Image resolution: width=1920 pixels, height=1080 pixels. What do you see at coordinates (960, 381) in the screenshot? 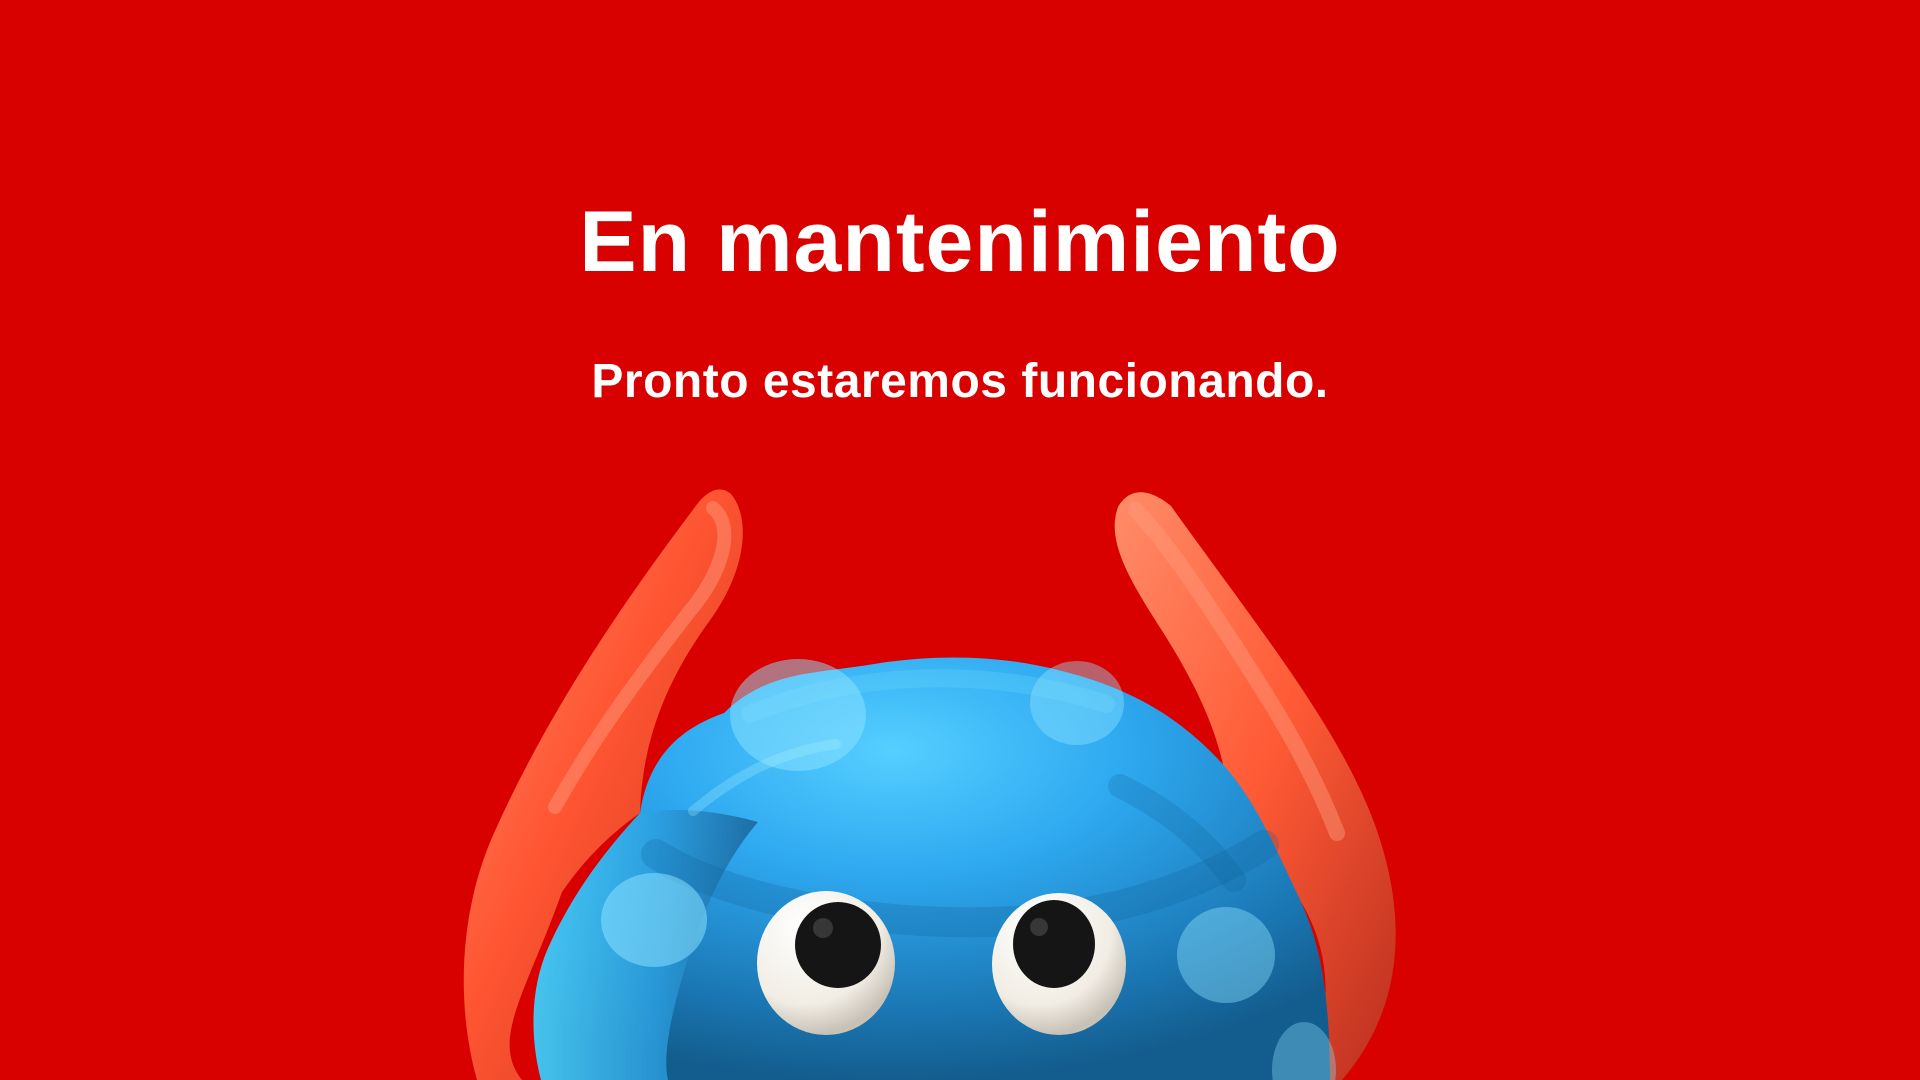
I see `maintenance-subtitle: Pronto estaremos funcionando.` at bounding box center [960, 381].